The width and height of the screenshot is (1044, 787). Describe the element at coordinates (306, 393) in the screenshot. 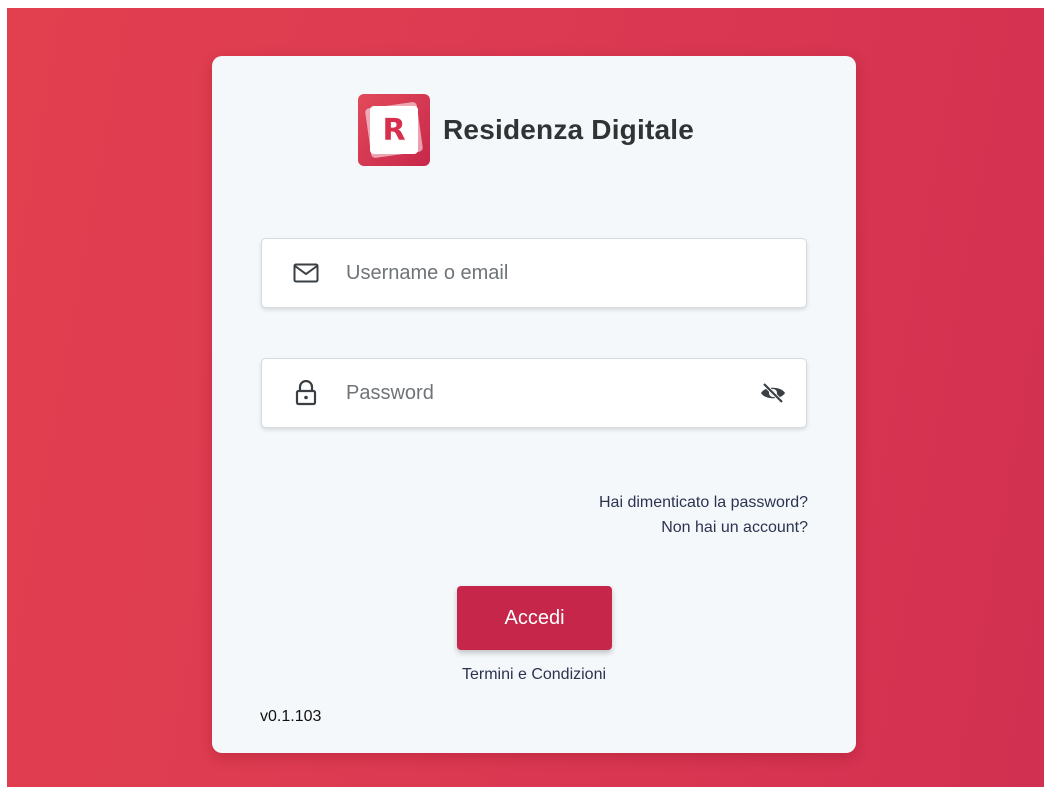

I see `lock-icon` at that location.